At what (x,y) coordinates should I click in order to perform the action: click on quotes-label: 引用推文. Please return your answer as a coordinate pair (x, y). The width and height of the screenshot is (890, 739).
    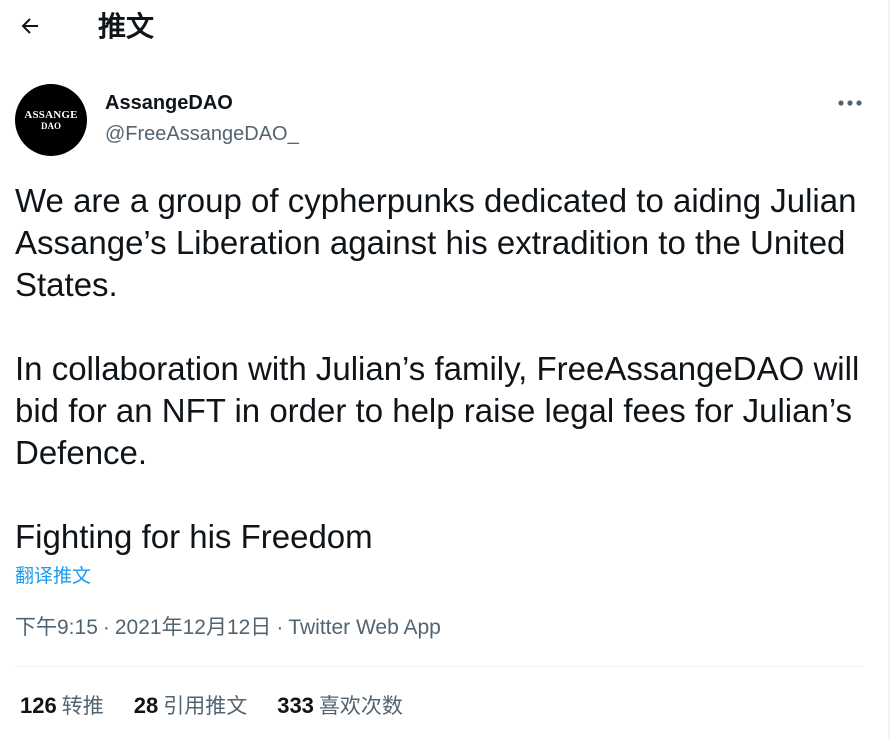
    Looking at the image, I should click on (205, 706).